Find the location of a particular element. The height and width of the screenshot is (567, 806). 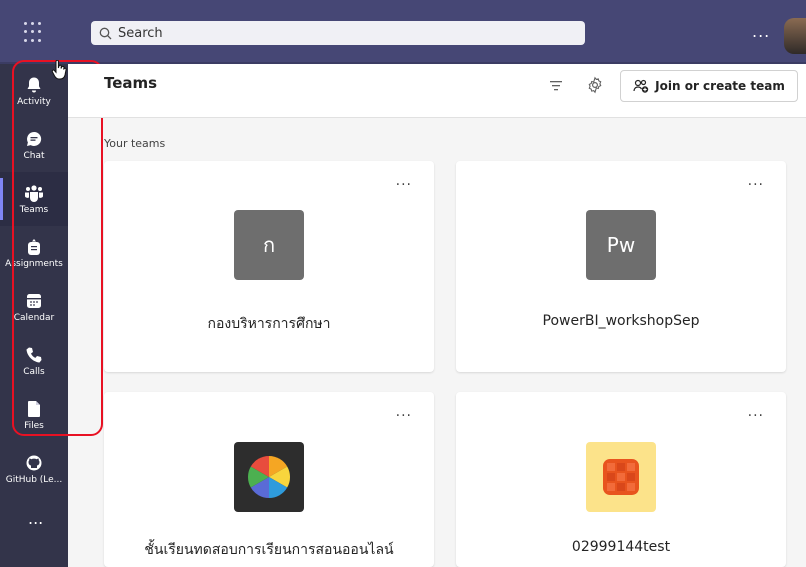

team-name: กองบริหารการศึกษา is located at coordinates (269, 324).